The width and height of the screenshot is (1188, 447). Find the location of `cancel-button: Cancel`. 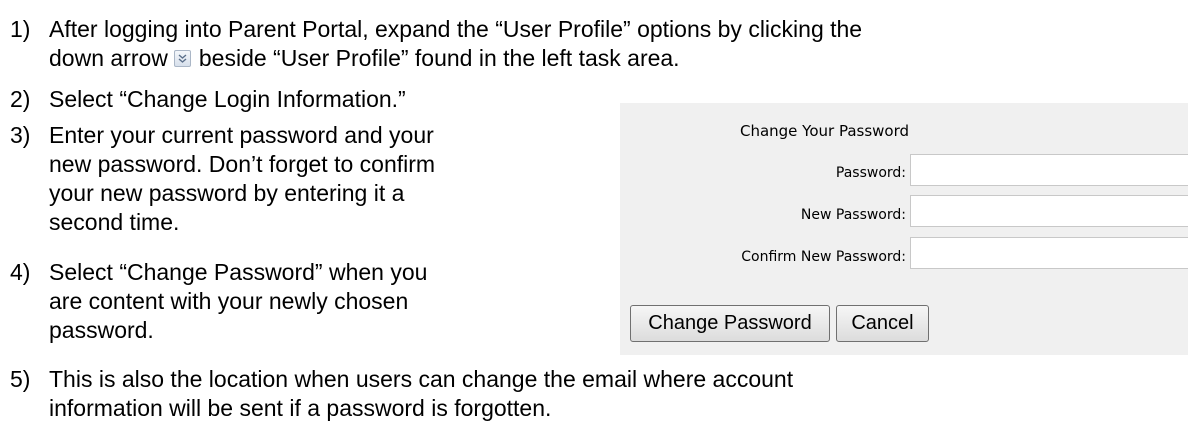

cancel-button: Cancel is located at coordinates (882, 323).